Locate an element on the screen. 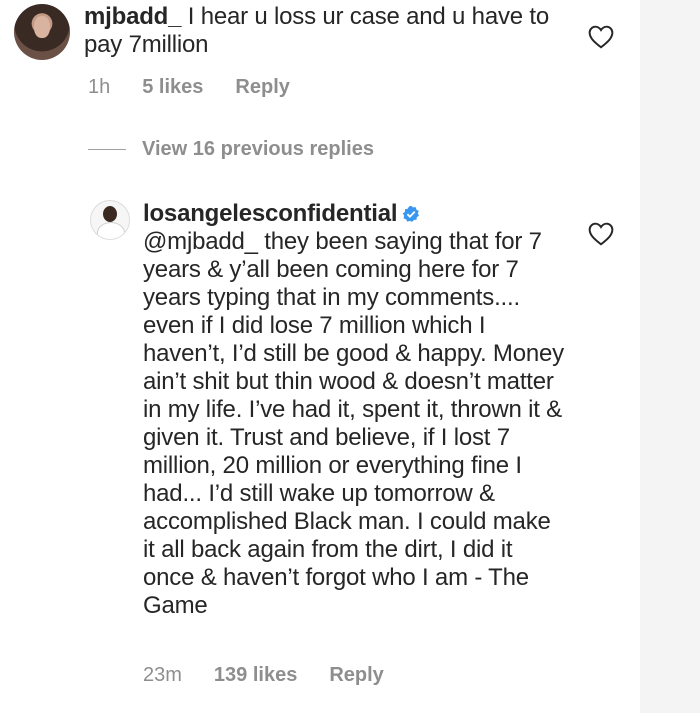  comment-username: losangelesconfidential is located at coordinates (270, 213).